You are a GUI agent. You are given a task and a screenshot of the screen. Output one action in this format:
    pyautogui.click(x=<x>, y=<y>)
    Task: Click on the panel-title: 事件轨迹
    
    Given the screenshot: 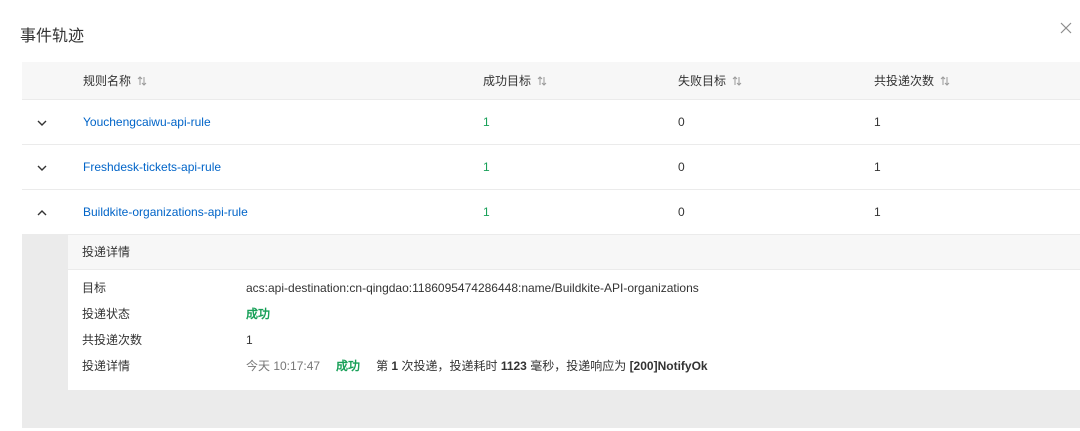 What is the action you would take?
    pyautogui.click(x=52, y=36)
    